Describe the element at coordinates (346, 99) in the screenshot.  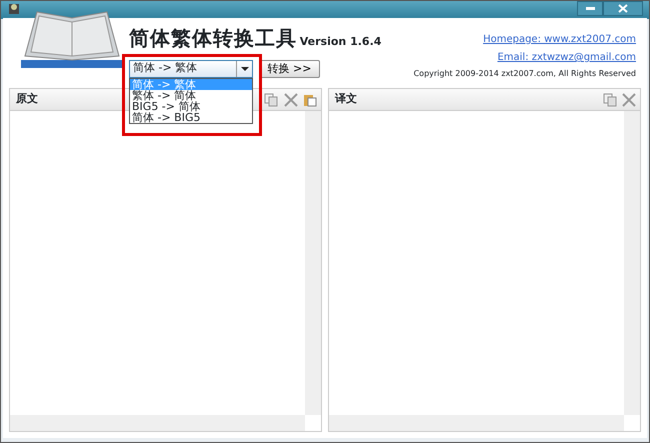
I see `panel-title: 译文` at that location.